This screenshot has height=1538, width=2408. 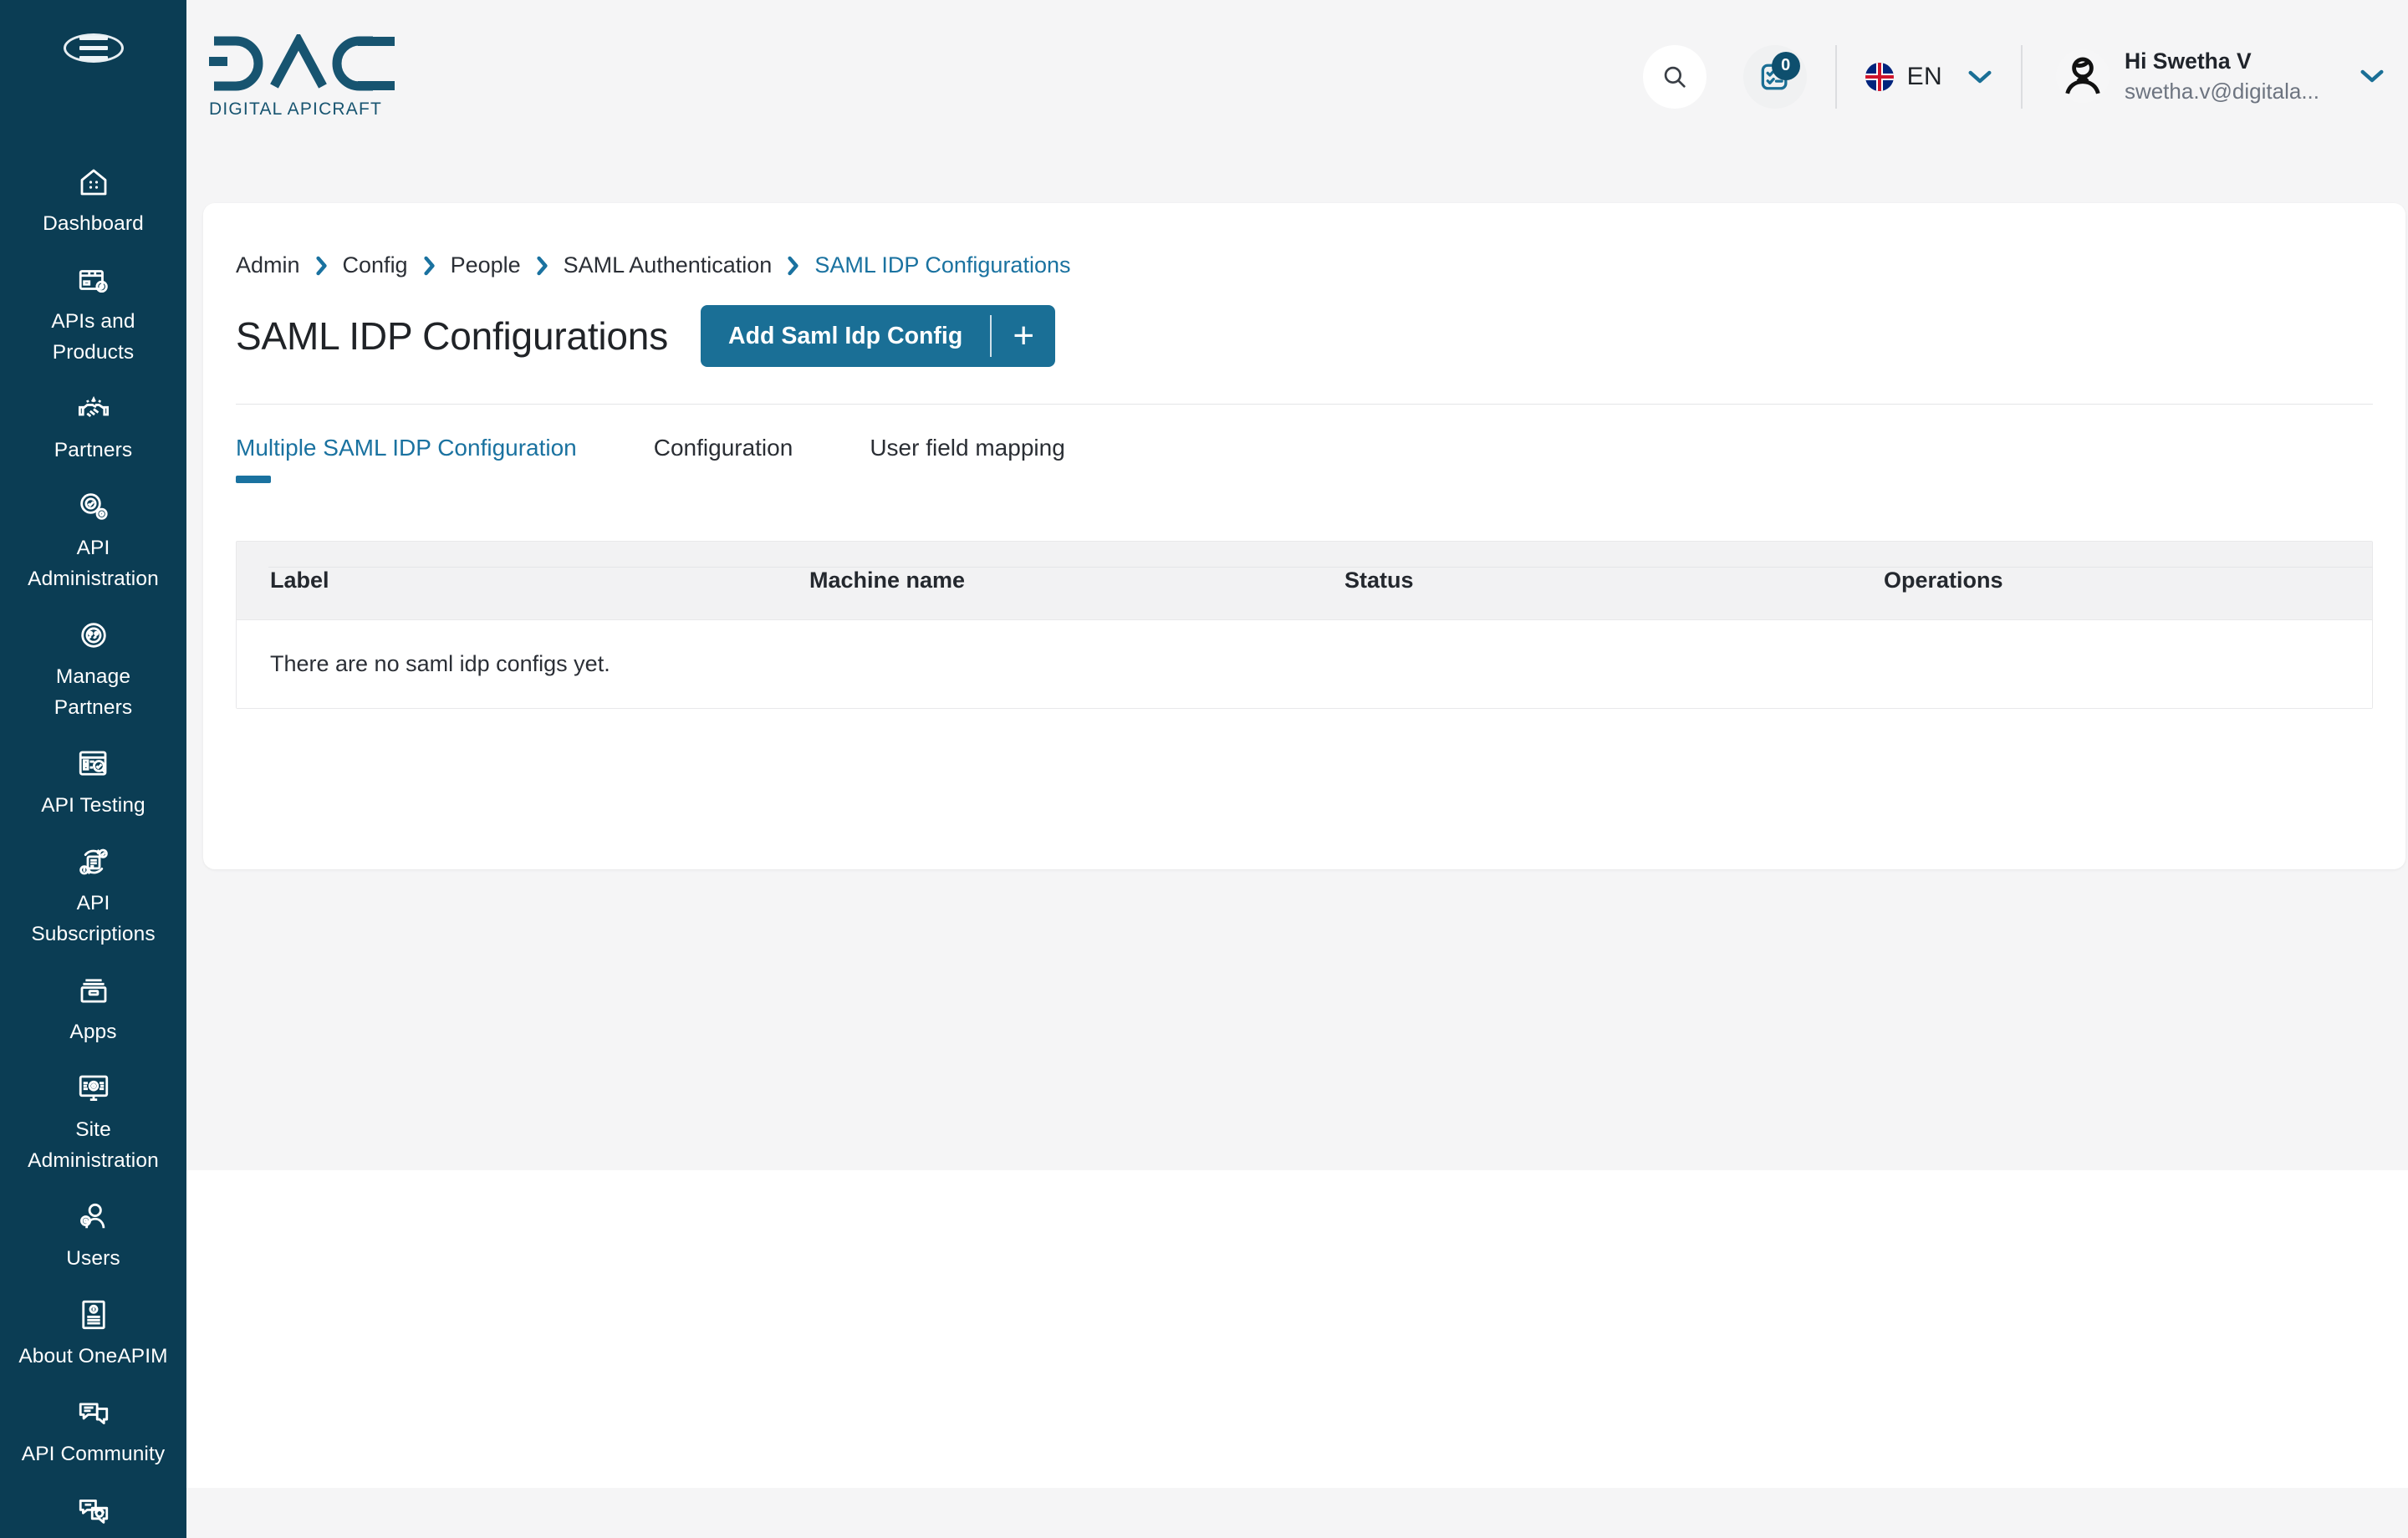 What do you see at coordinates (1379, 580) in the screenshot?
I see `column-header-status: Status` at bounding box center [1379, 580].